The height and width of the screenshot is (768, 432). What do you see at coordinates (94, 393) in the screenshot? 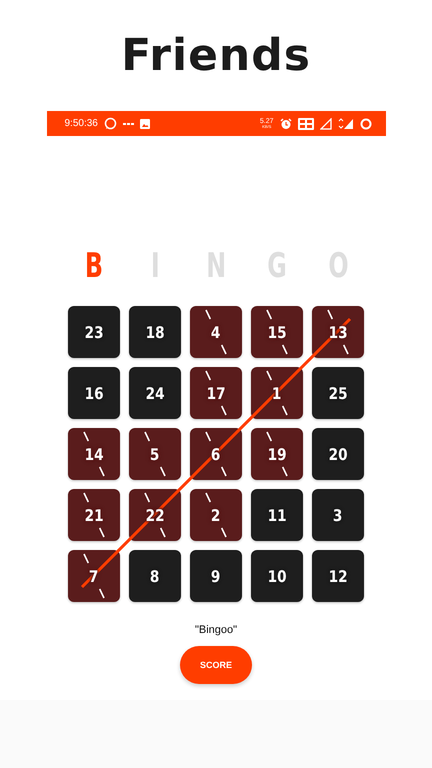
I see `number-tile: 16` at bounding box center [94, 393].